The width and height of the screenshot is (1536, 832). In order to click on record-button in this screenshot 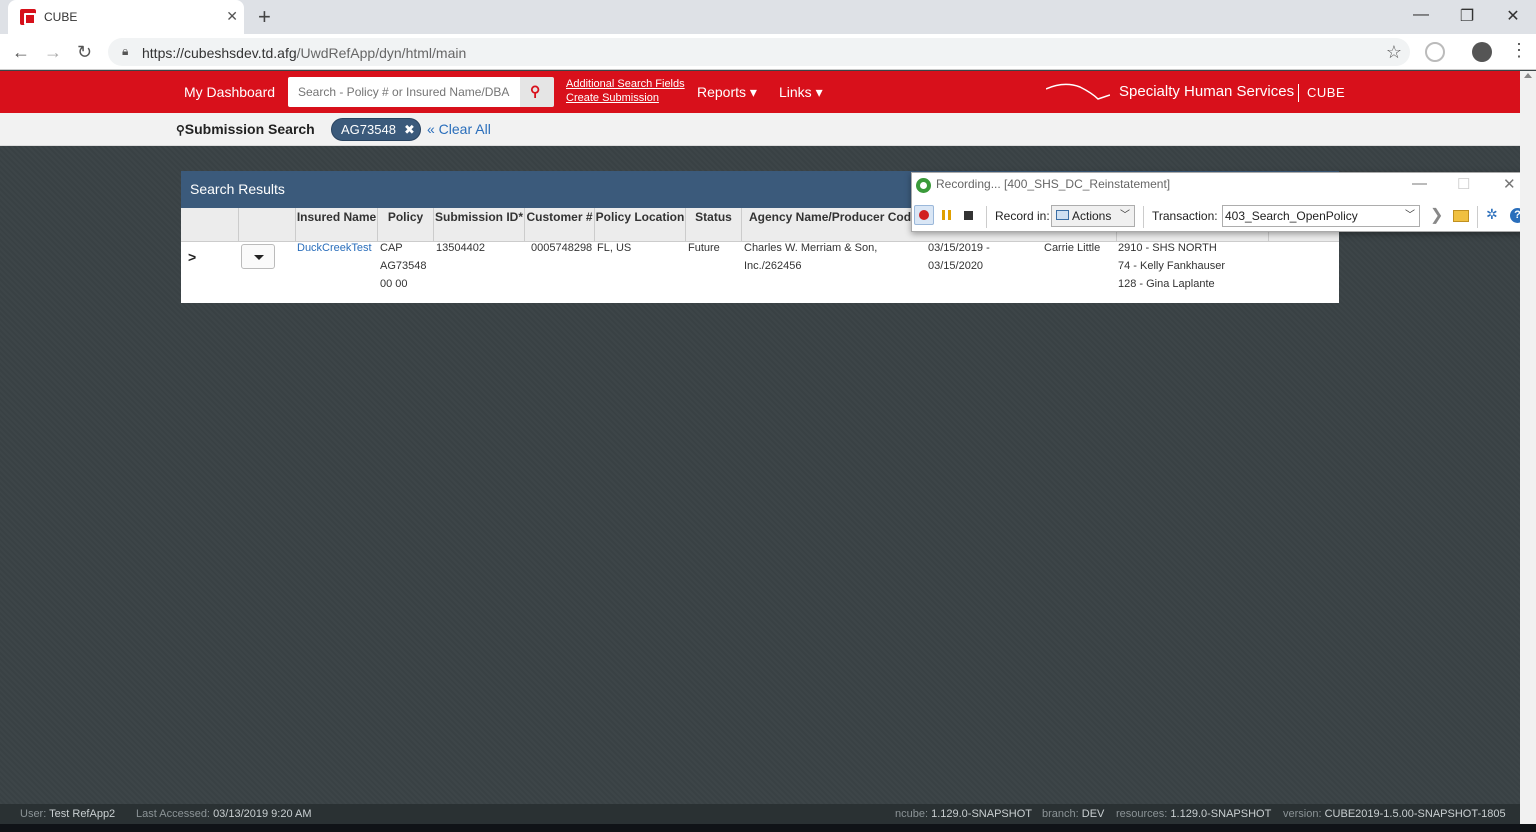, I will do `click(924, 215)`.